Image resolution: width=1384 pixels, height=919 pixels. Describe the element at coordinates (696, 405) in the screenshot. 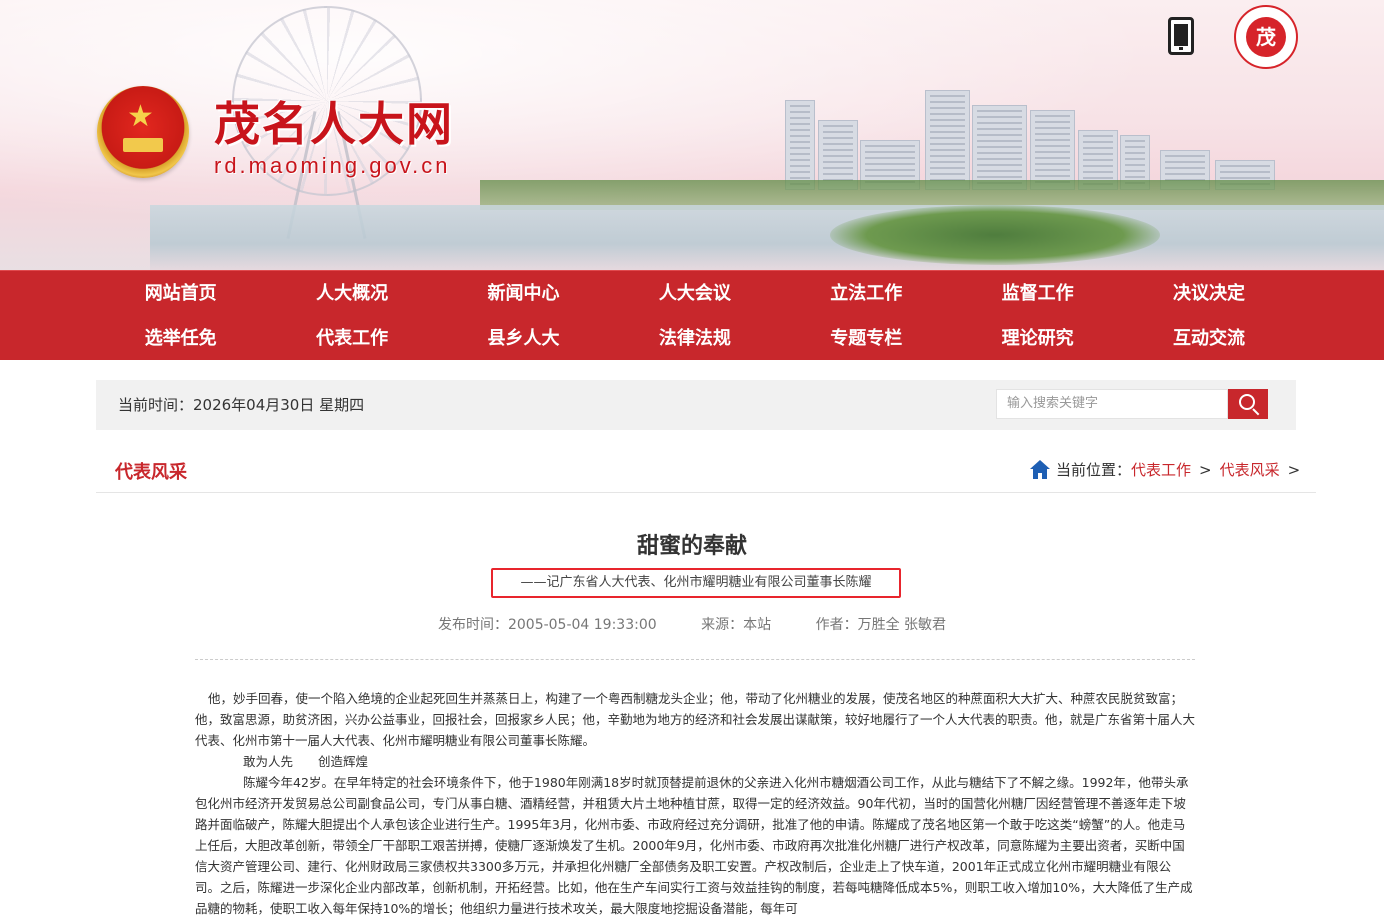

I see `time-search-bar: 当前时间：2026年04月30日 星期四 输入搜索关键字` at that location.